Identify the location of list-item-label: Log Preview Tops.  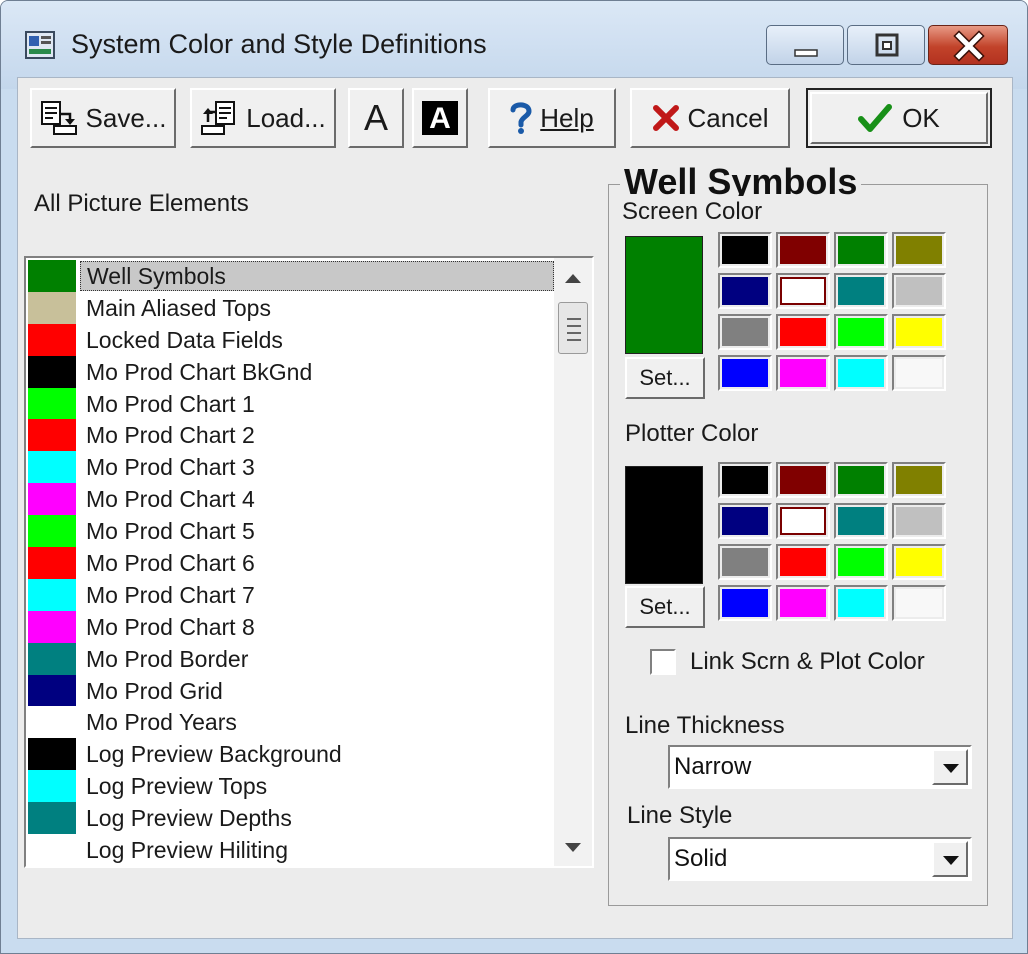
(177, 786).